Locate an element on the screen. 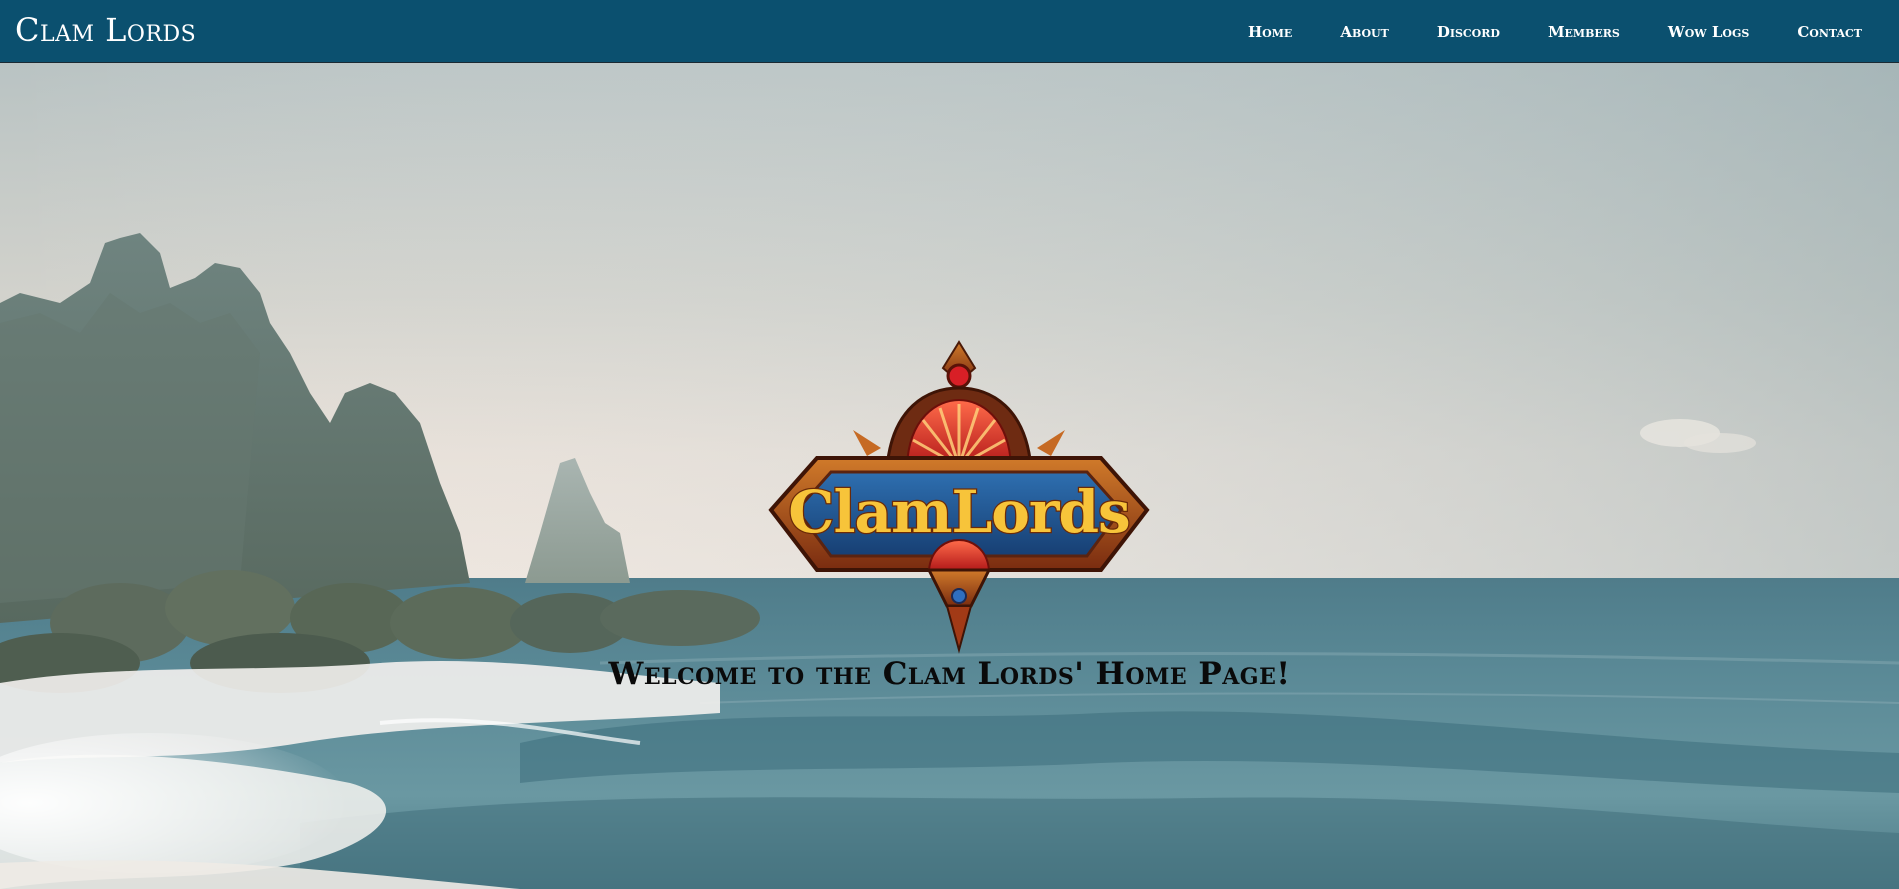  nav-item-contact: Contact is located at coordinates (1829, 32).